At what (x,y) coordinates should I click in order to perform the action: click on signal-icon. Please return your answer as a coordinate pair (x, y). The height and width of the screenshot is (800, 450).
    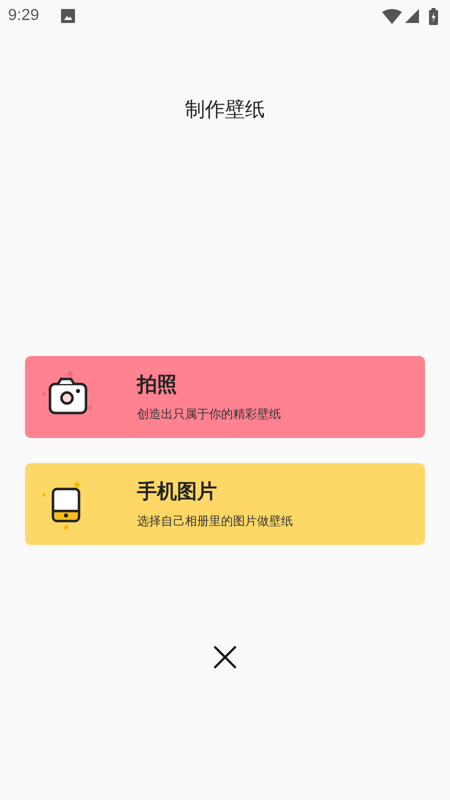
    Looking at the image, I should click on (412, 16).